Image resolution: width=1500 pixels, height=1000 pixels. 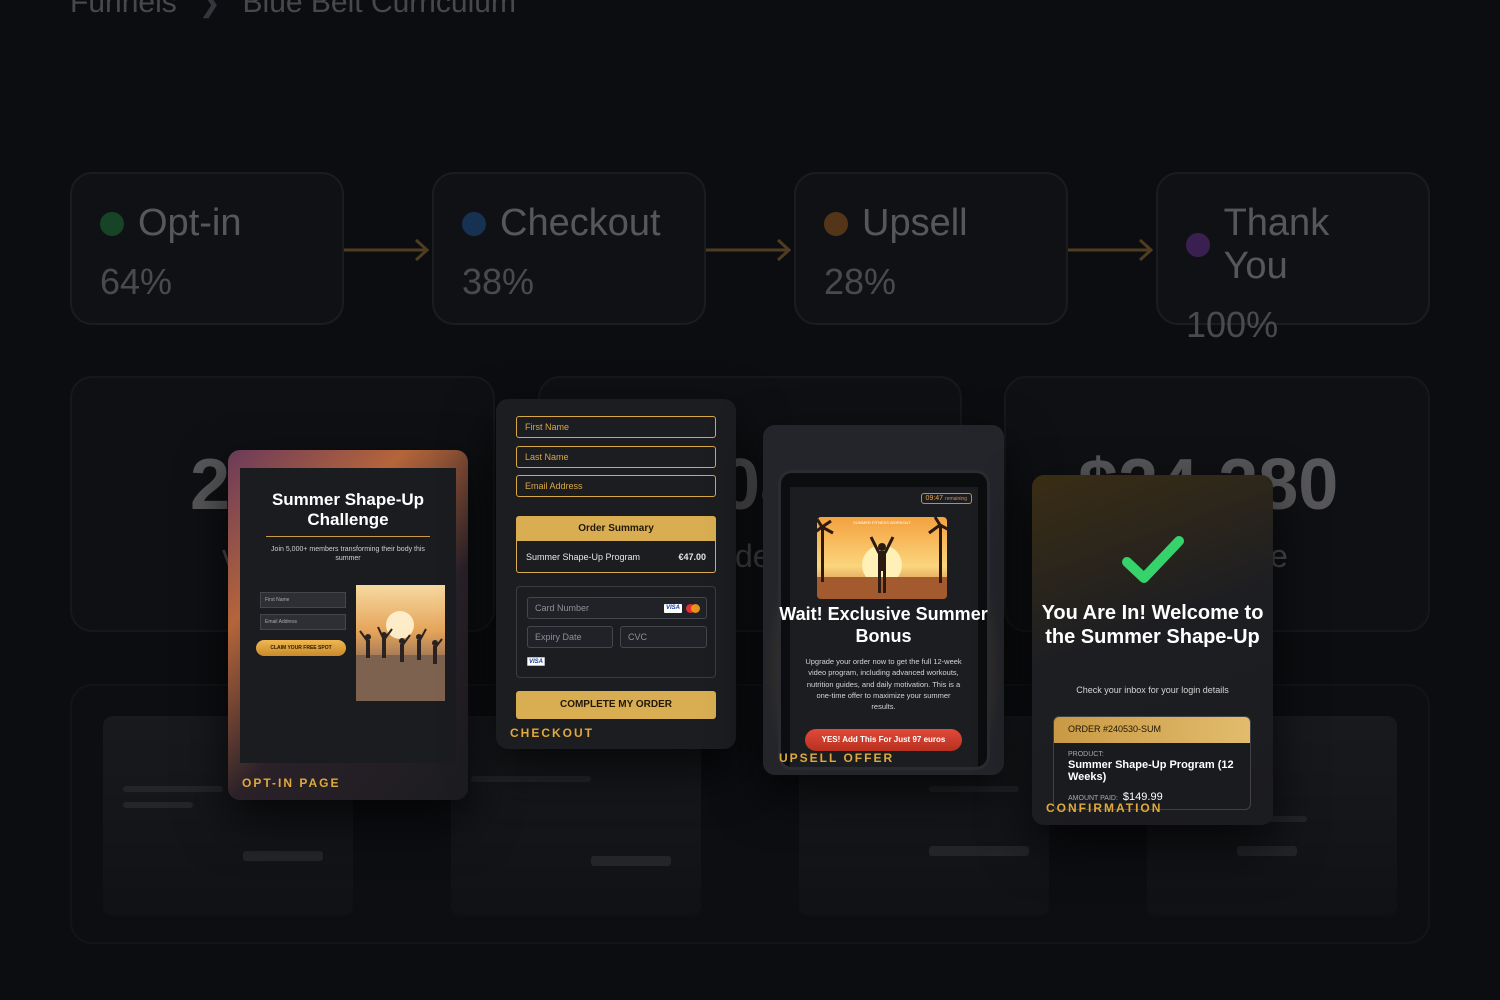 I want to click on breadcrumb: Funnels ❯ Blue Belt Curriculum, so click(x=293, y=10).